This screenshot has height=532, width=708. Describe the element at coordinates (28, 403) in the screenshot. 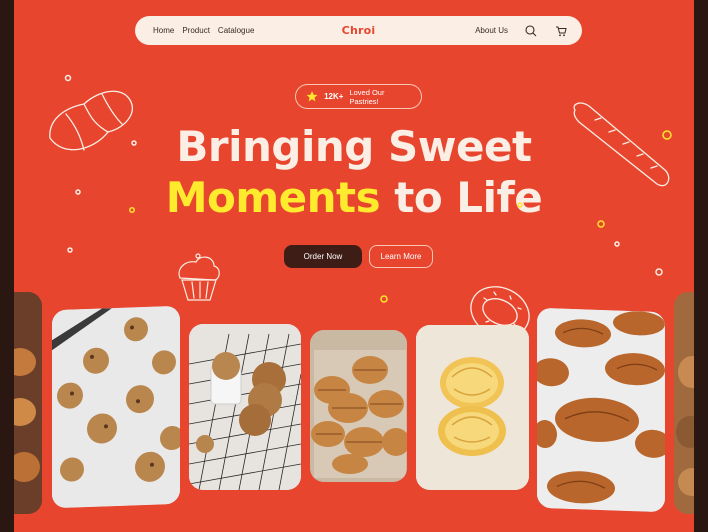

I see `gallery-photo-edge-left` at that location.